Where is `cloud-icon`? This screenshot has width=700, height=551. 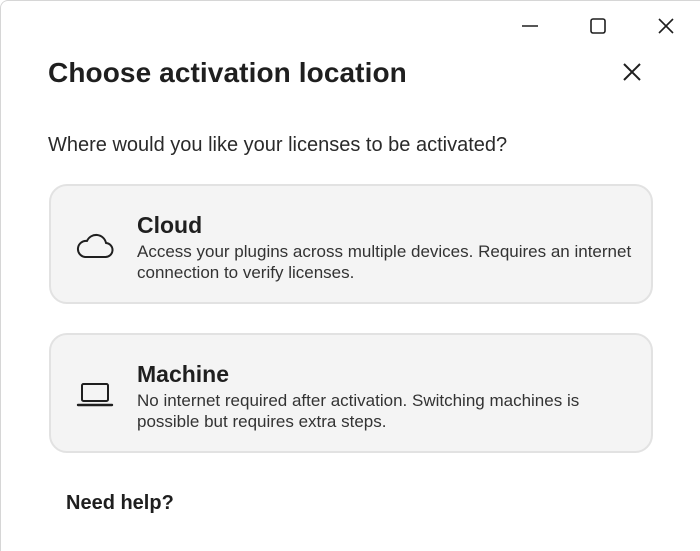
cloud-icon is located at coordinates (95, 246).